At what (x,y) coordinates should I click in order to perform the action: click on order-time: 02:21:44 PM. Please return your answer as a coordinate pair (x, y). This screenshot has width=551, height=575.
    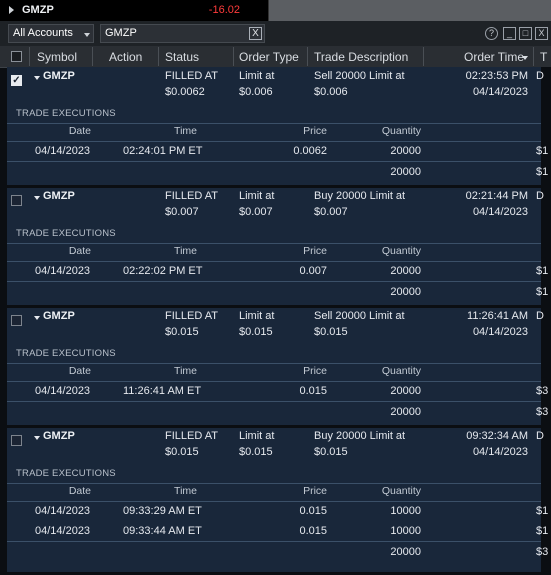
    Looking at the image, I should click on (496, 196).